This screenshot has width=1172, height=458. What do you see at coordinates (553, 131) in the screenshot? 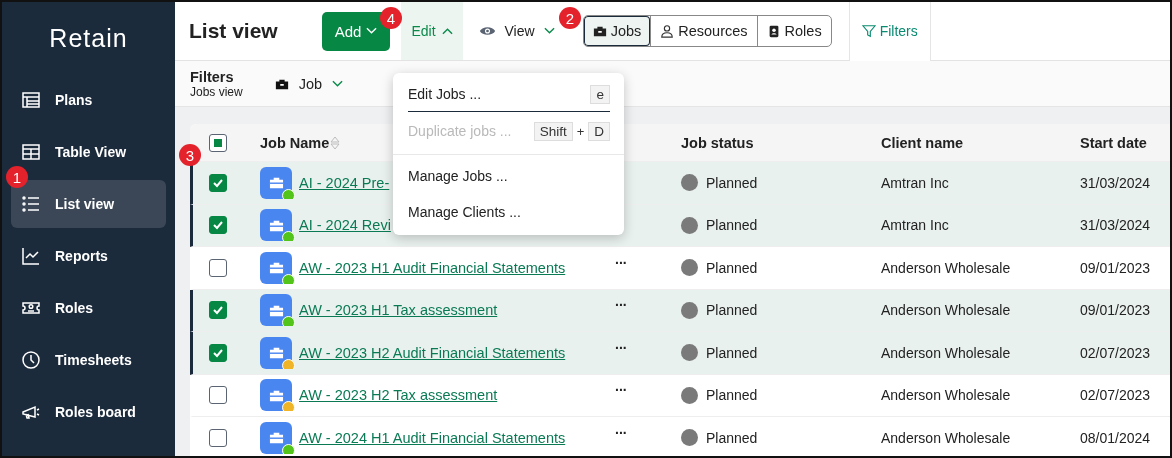
I see `key-hint: Shift` at bounding box center [553, 131].